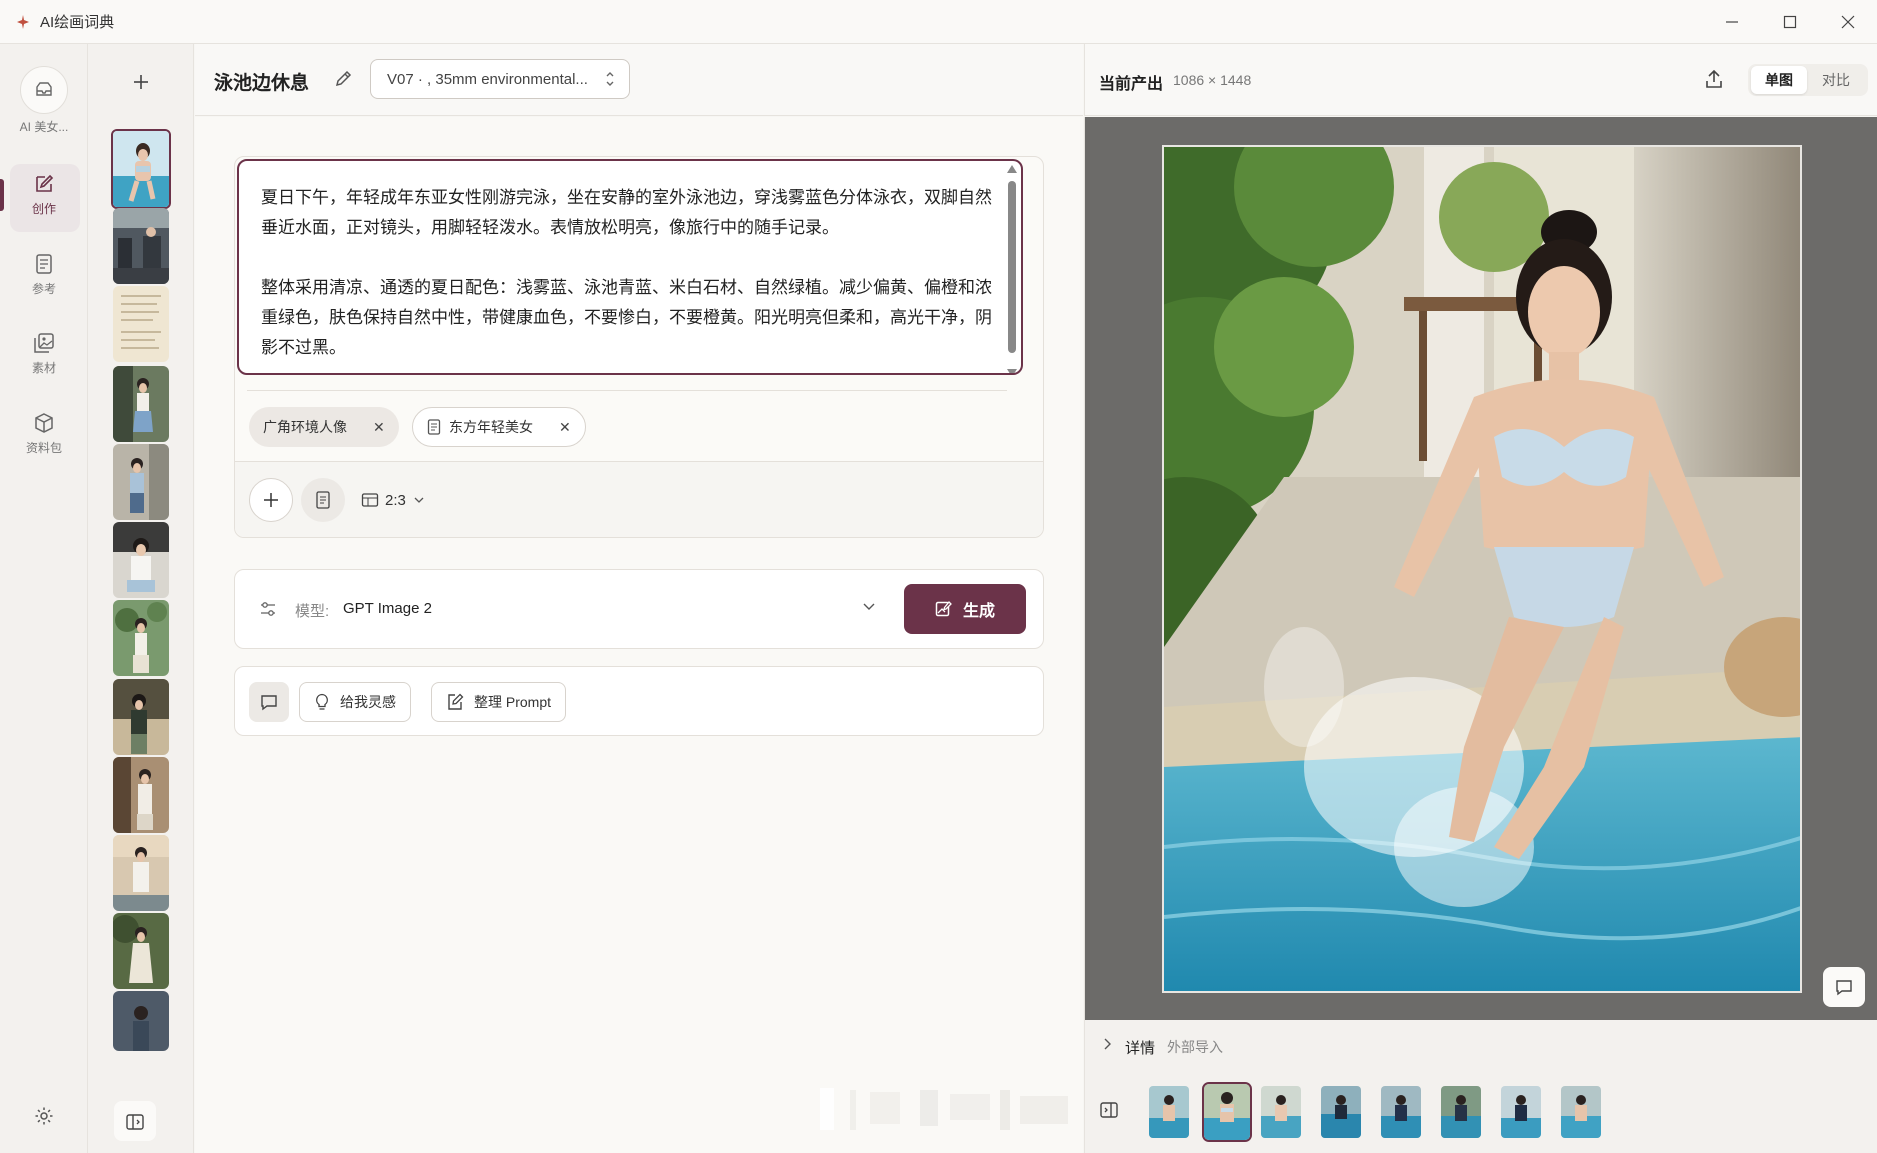 The width and height of the screenshot is (1877, 1153). I want to click on minimize-icon, so click(1732, 22).